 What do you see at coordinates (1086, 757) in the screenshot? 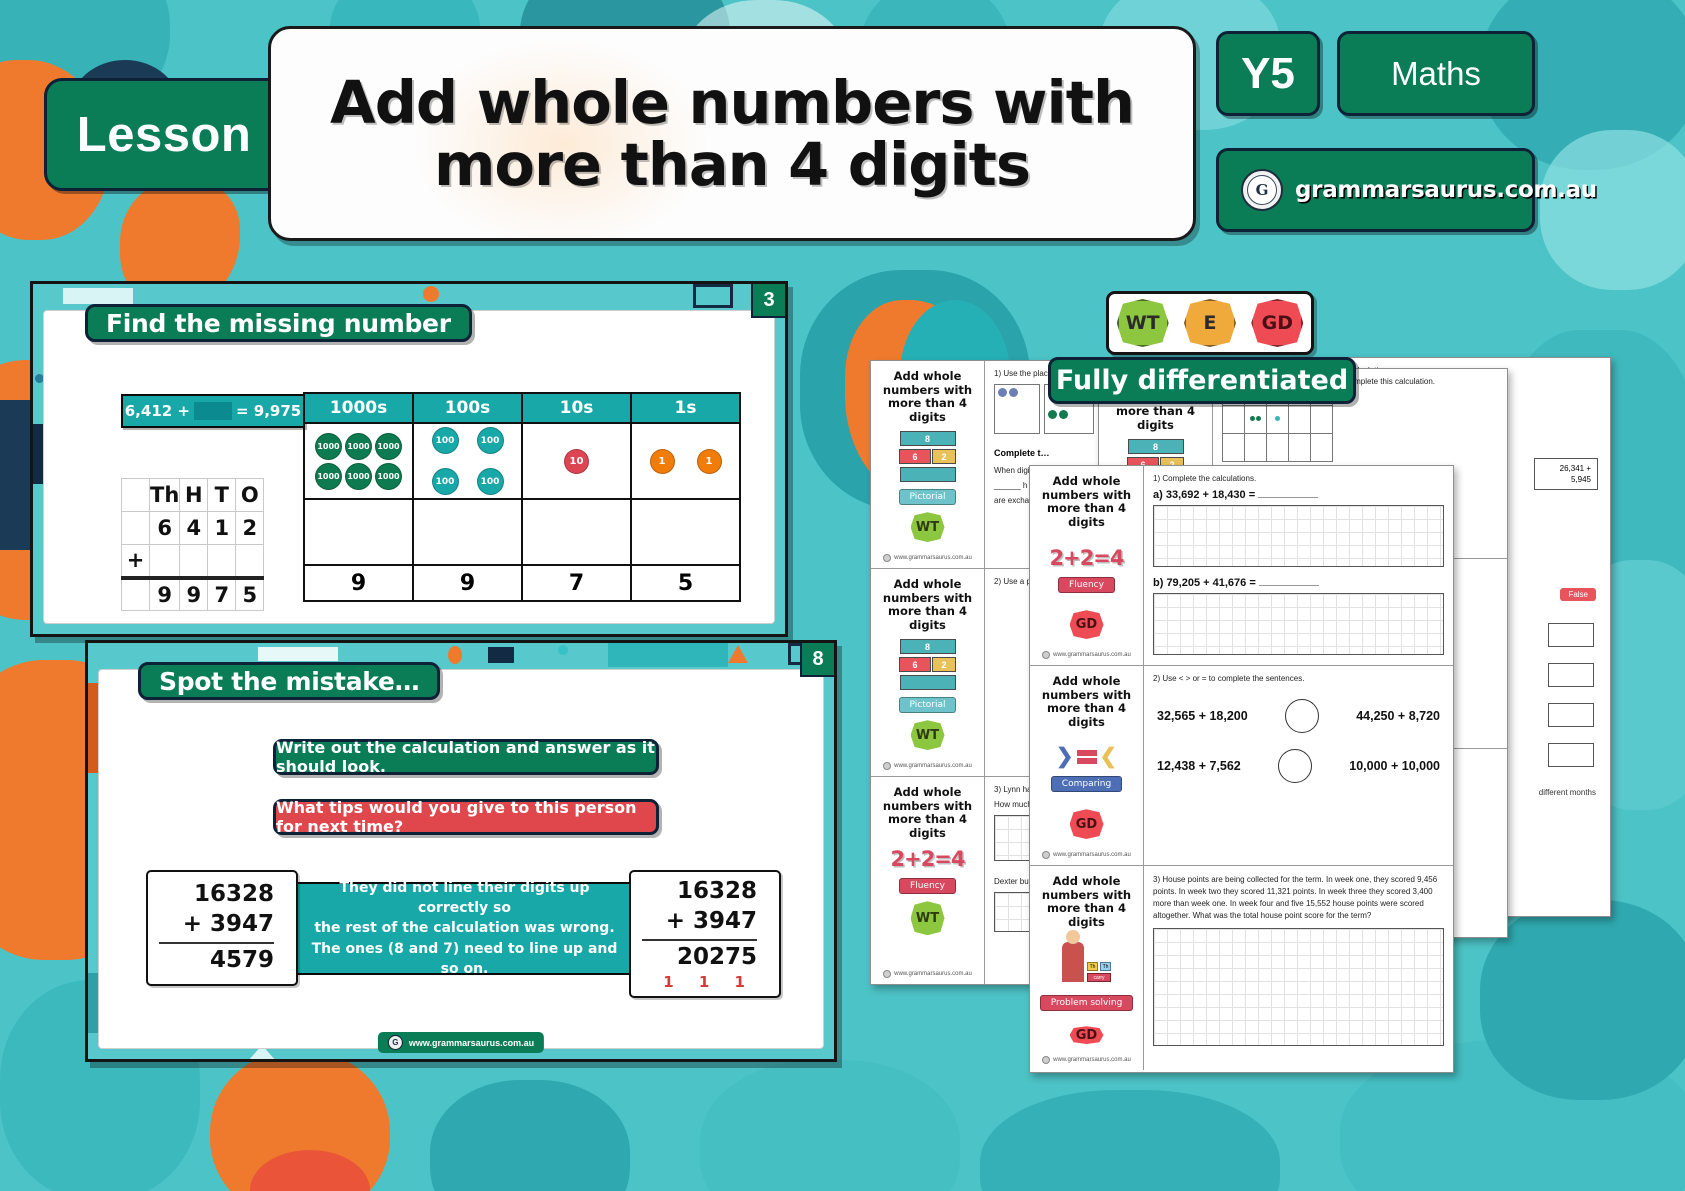
I see `comparison-symbols-icon: ❯ ❮` at bounding box center [1086, 757].